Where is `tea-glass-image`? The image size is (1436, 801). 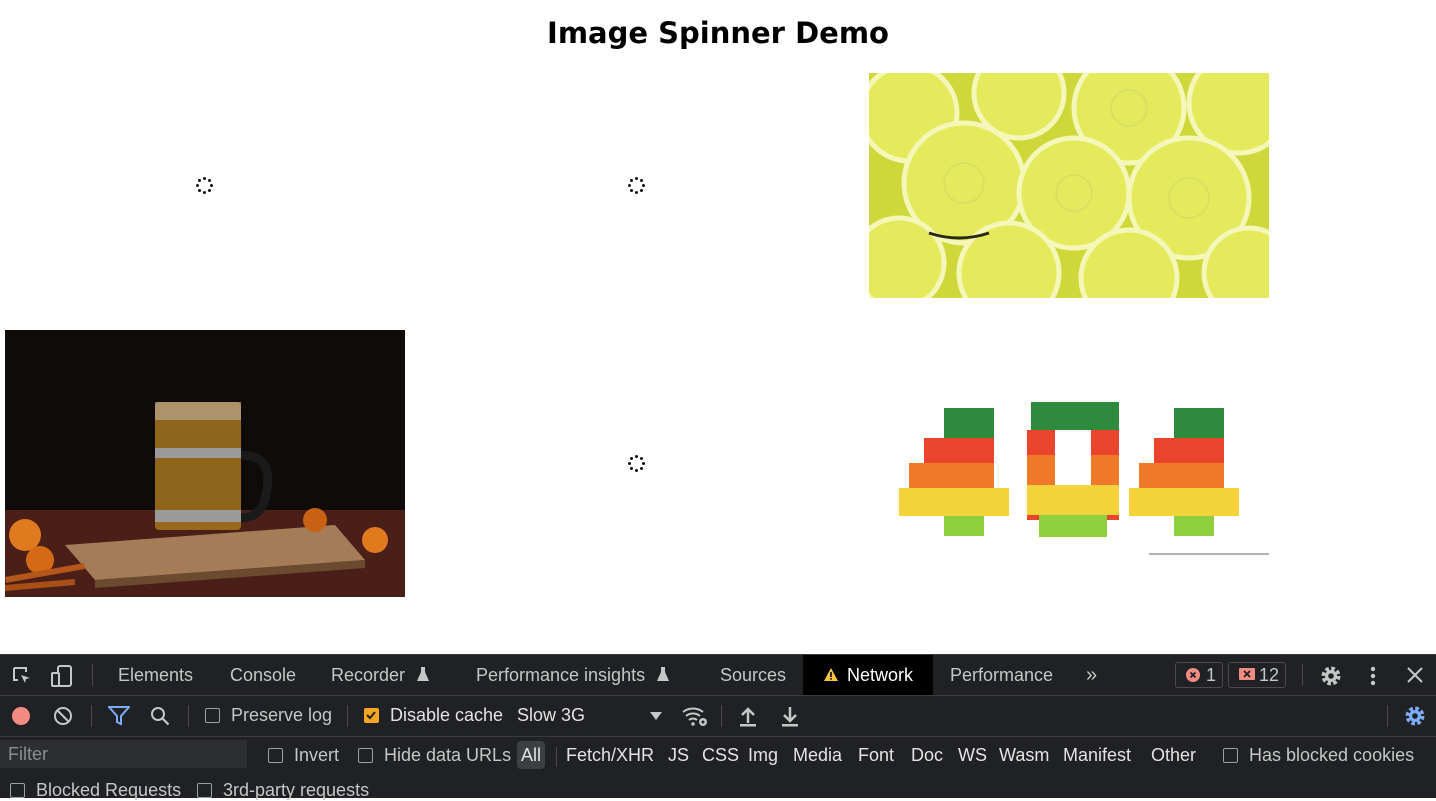 tea-glass-image is located at coordinates (205, 463).